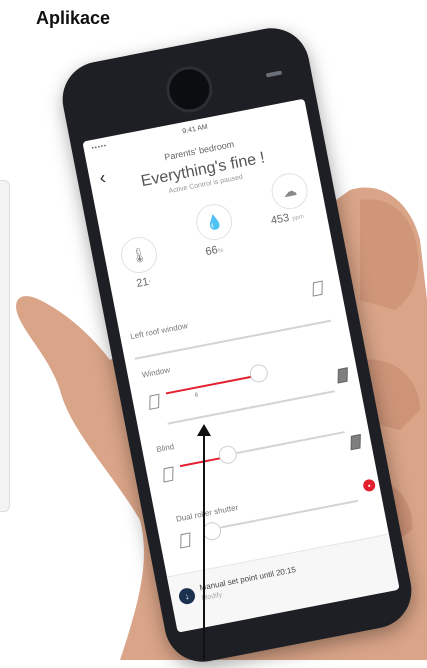  Describe the element at coordinates (200, 462) in the screenshot. I see `blind-slider-fill` at that location.